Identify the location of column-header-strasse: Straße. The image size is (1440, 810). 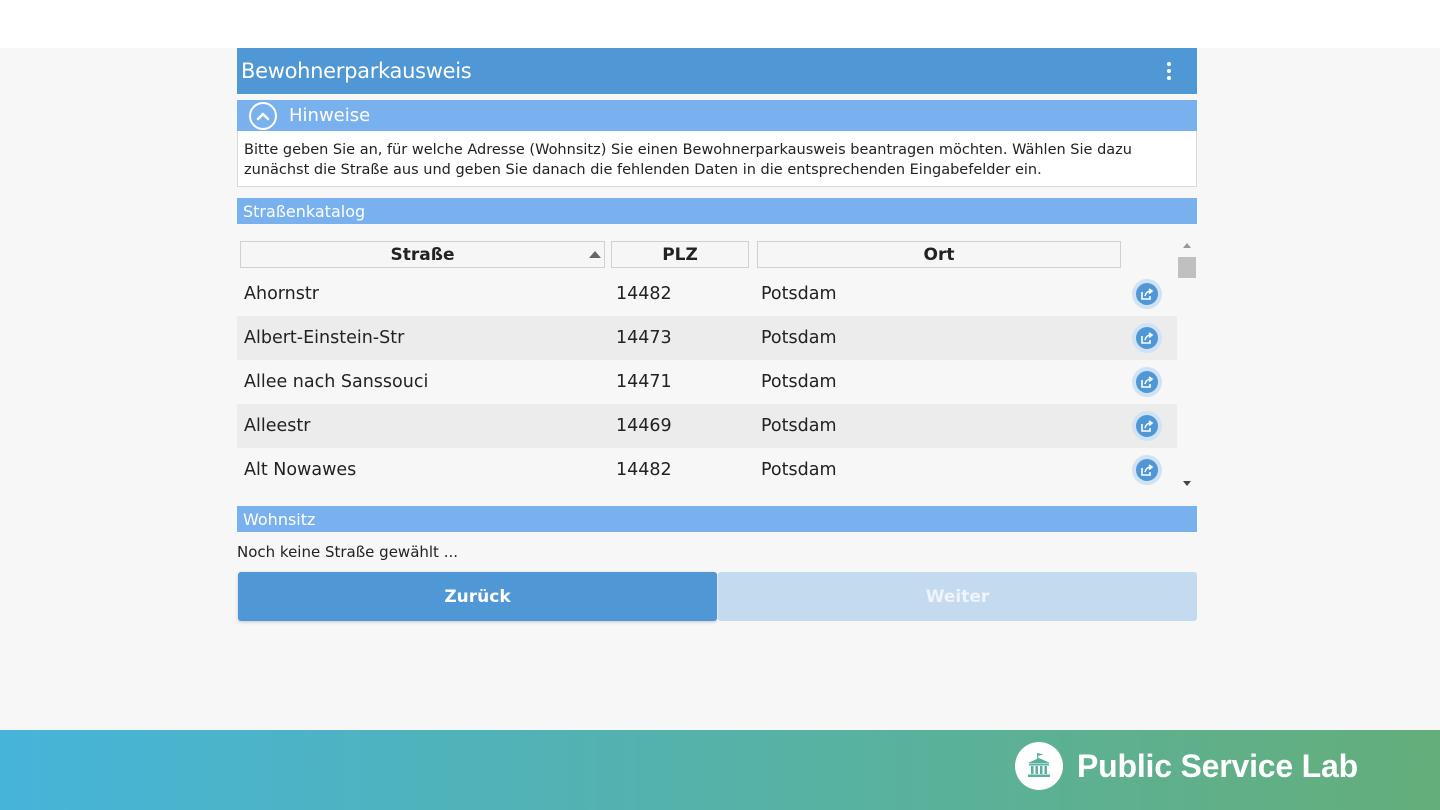
(422, 254).